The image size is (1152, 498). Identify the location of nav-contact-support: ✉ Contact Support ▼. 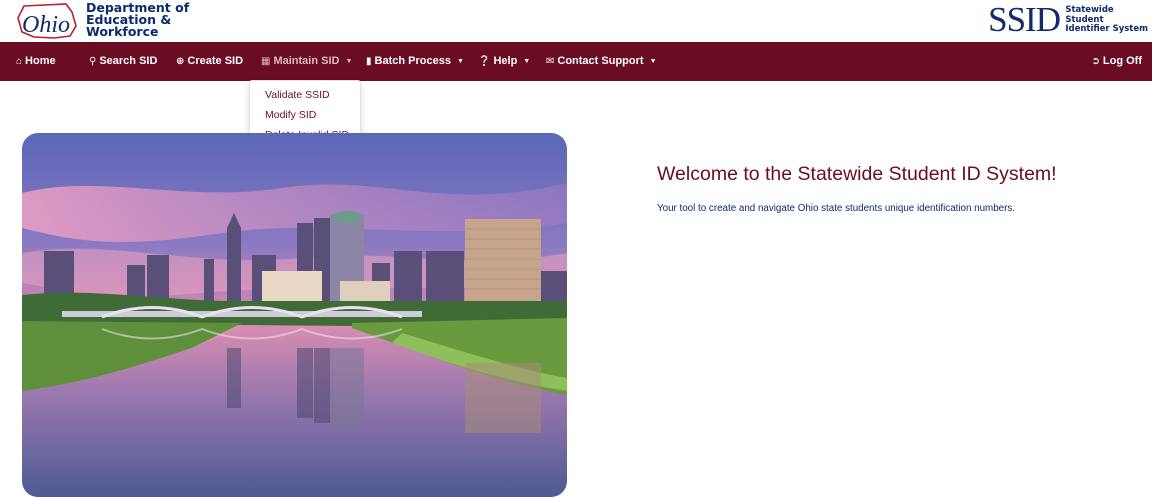
(601, 61).